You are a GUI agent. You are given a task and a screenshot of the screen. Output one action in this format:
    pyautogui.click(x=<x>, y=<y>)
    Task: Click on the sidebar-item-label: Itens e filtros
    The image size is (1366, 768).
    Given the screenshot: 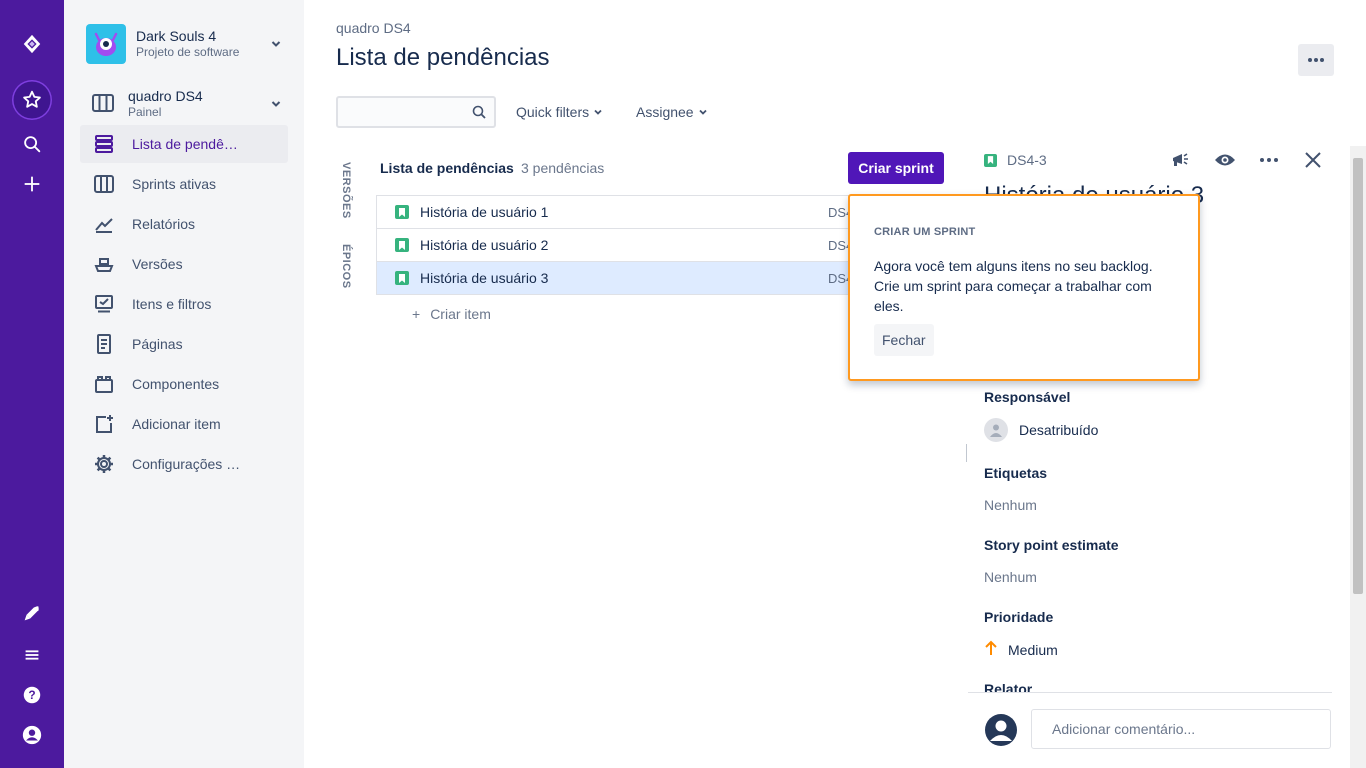 What is the action you would take?
    pyautogui.click(x=172, y=304)
    